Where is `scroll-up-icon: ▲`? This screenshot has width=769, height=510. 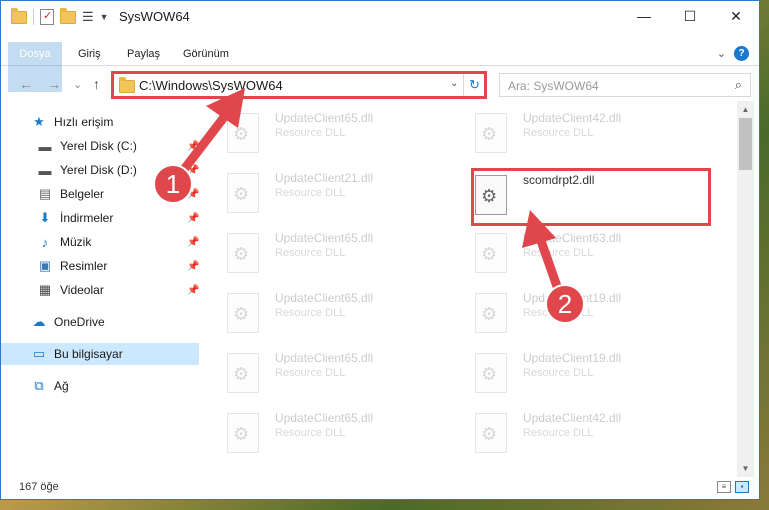
scroll-up-icon: ▲ is located at coordinates (745, 109).